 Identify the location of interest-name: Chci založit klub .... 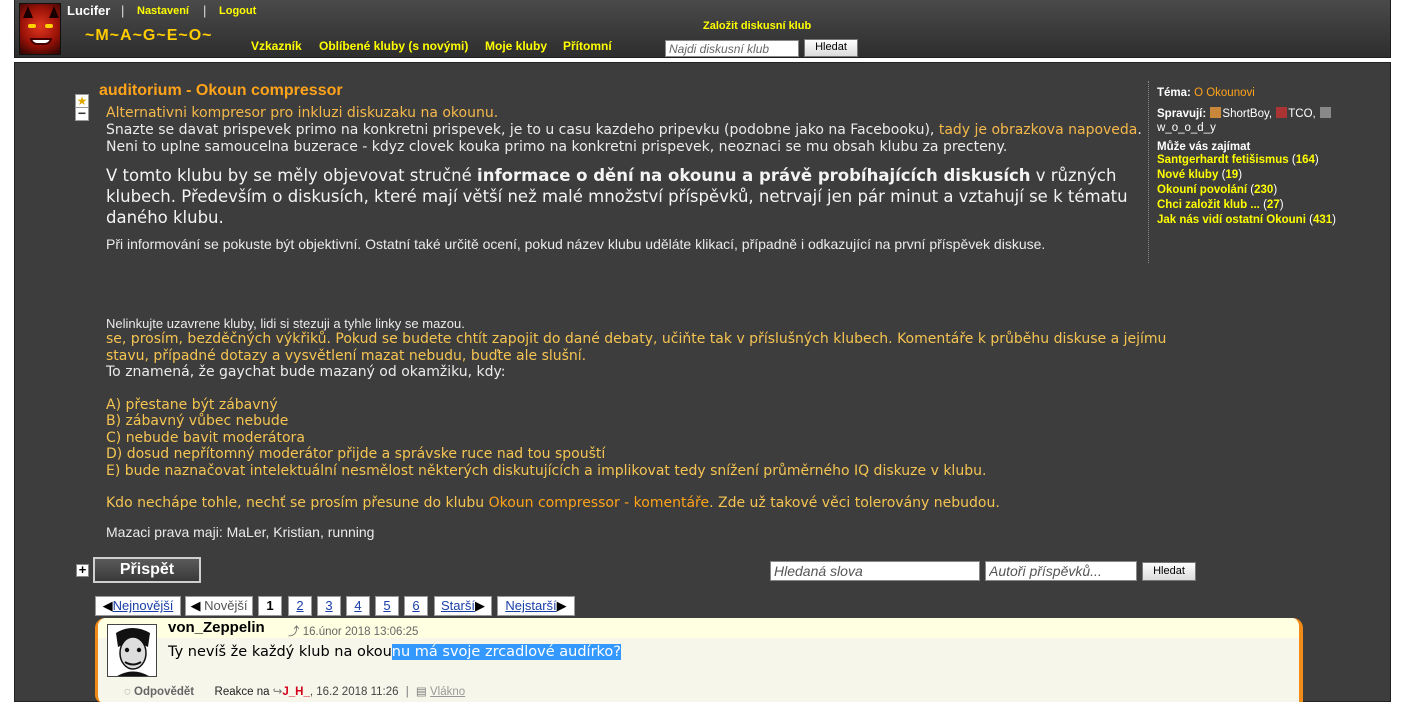
(1208, 205).